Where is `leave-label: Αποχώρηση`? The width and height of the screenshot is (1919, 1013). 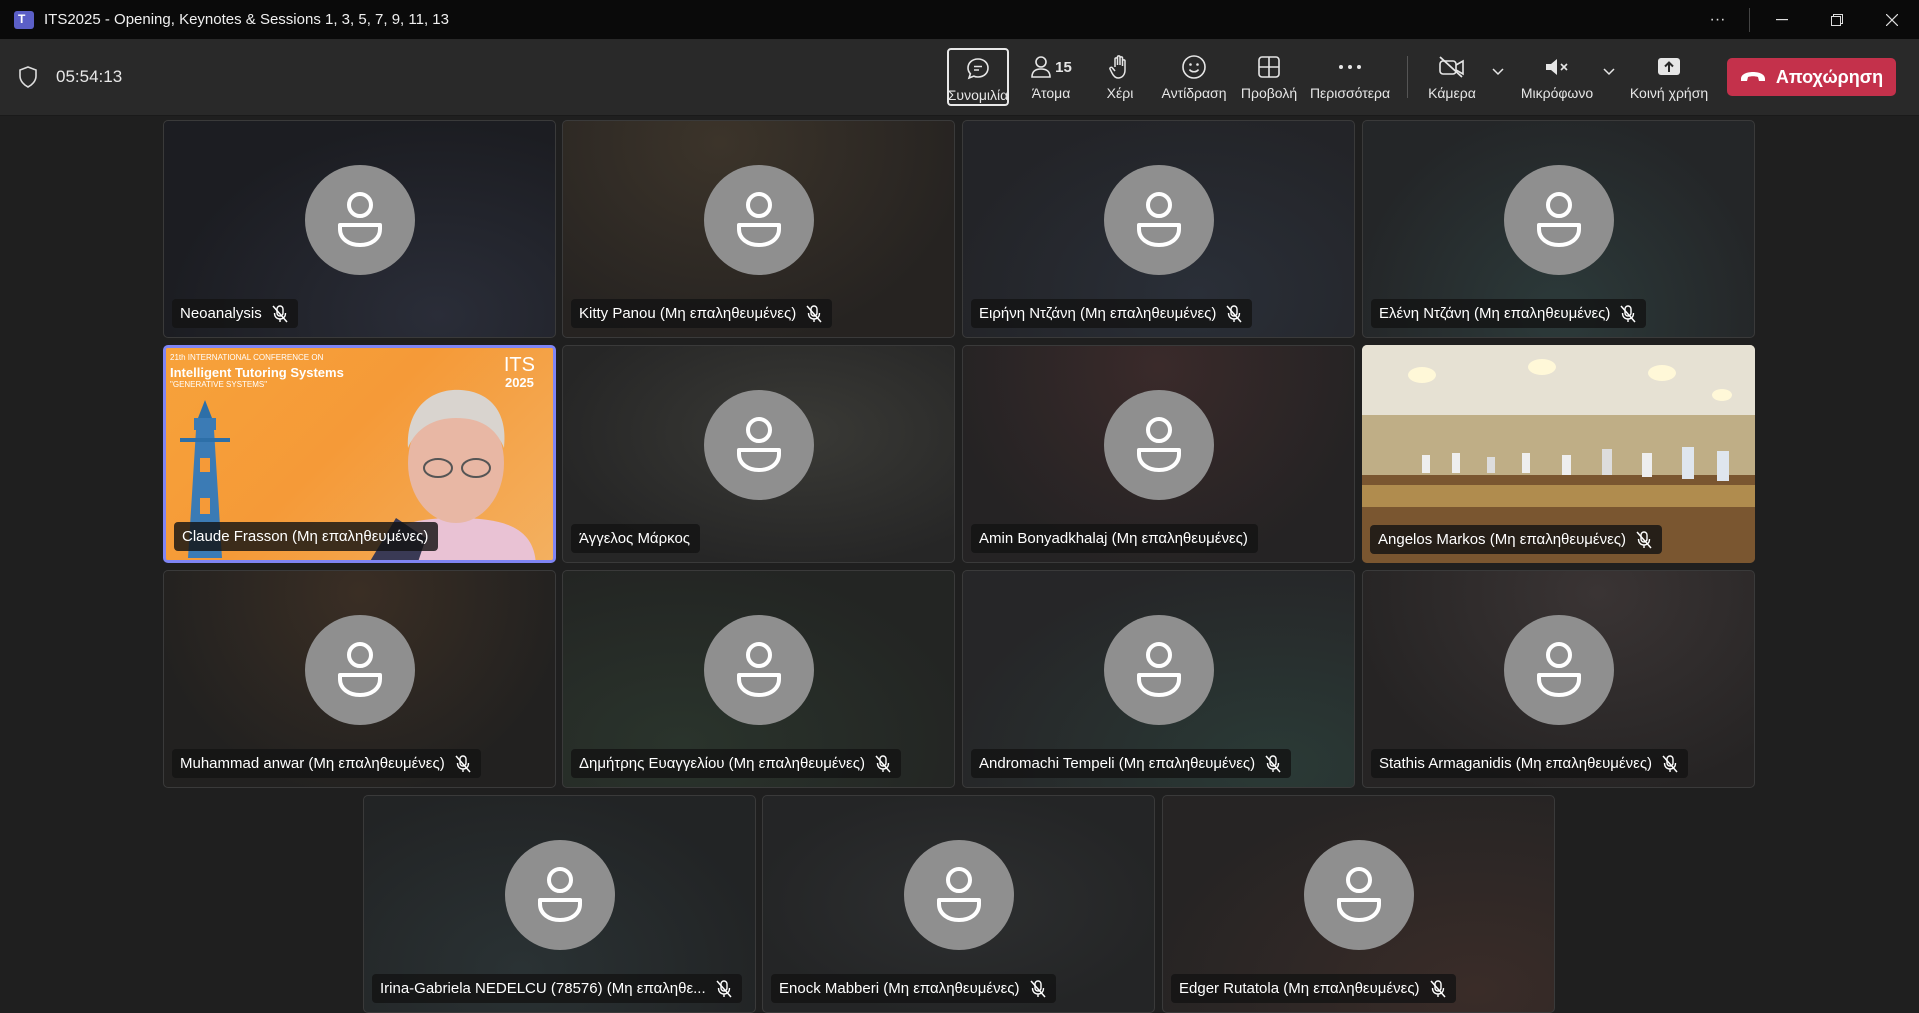
leave-label: Αποχώρηση is located at coordinates (1829, 76).